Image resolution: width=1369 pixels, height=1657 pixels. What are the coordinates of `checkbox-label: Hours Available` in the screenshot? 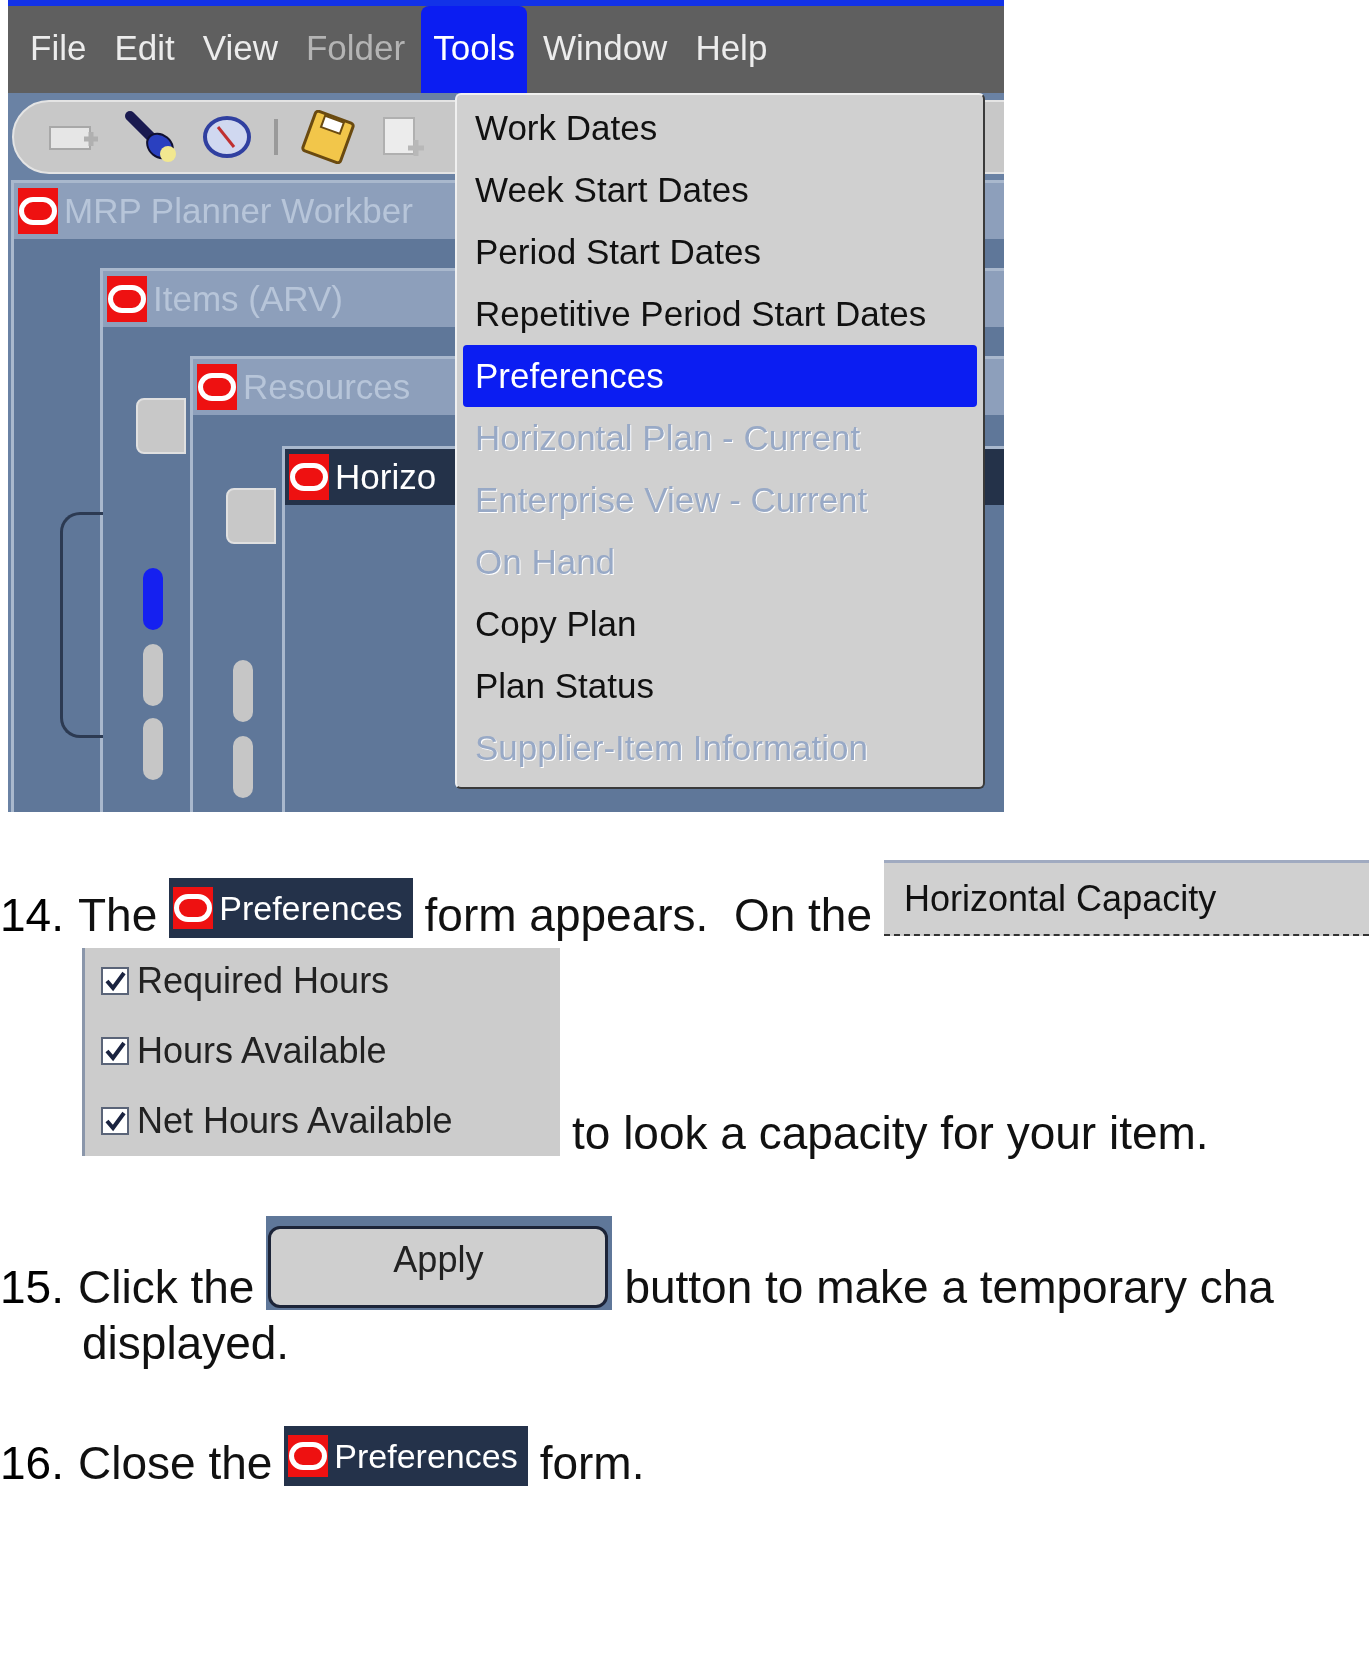 It's located at (262, 1051).